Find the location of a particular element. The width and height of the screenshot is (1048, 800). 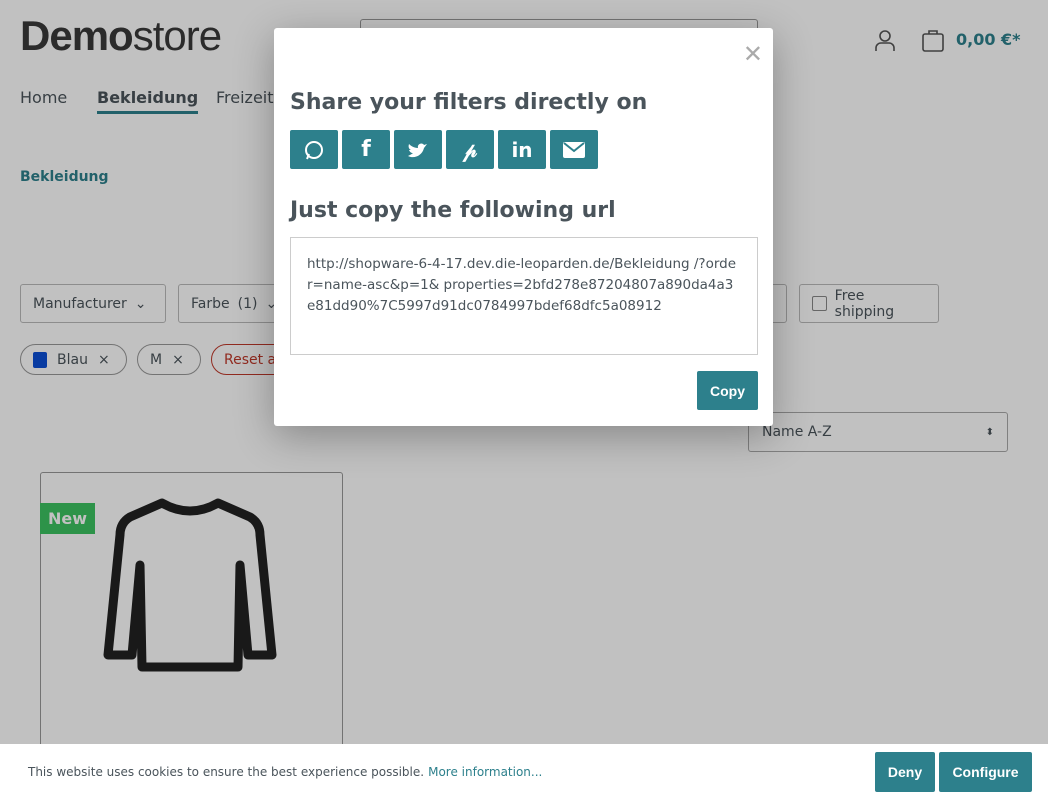

linkedin-button: in is located at coordinates (522, 149).